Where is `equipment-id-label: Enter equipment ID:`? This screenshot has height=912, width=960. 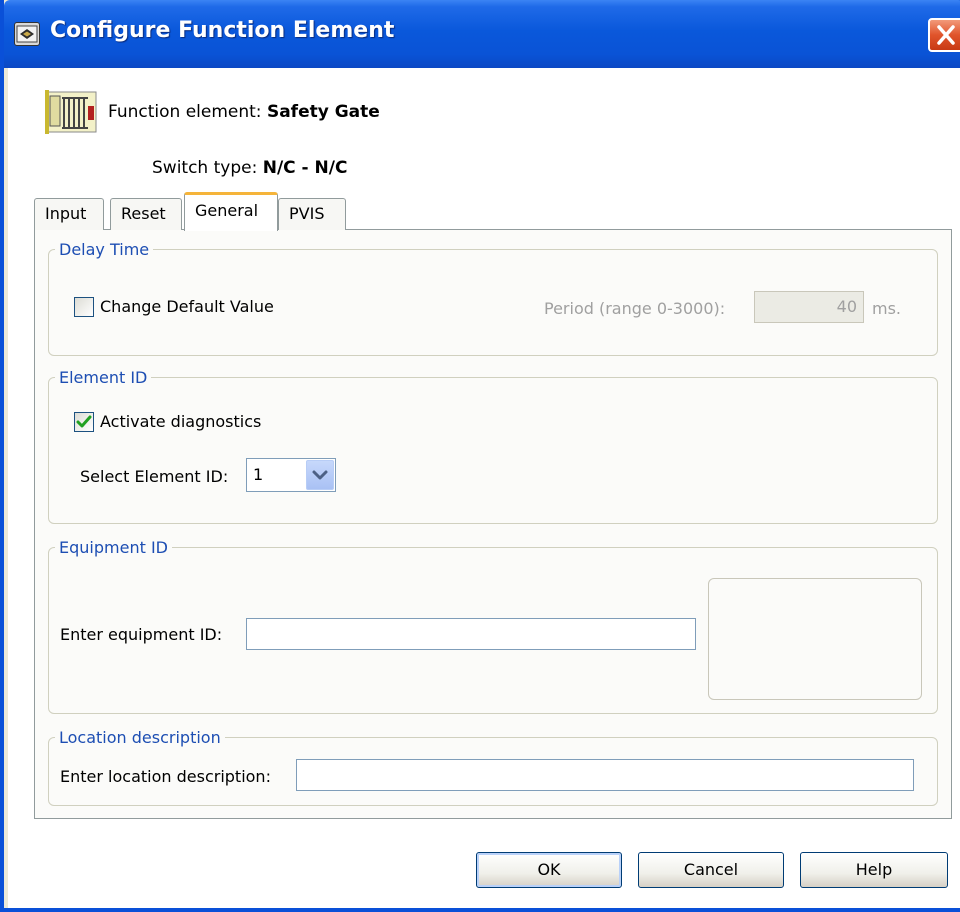 equipment-id-label: Enter equipment ID: is located at coordinates (141, 634).